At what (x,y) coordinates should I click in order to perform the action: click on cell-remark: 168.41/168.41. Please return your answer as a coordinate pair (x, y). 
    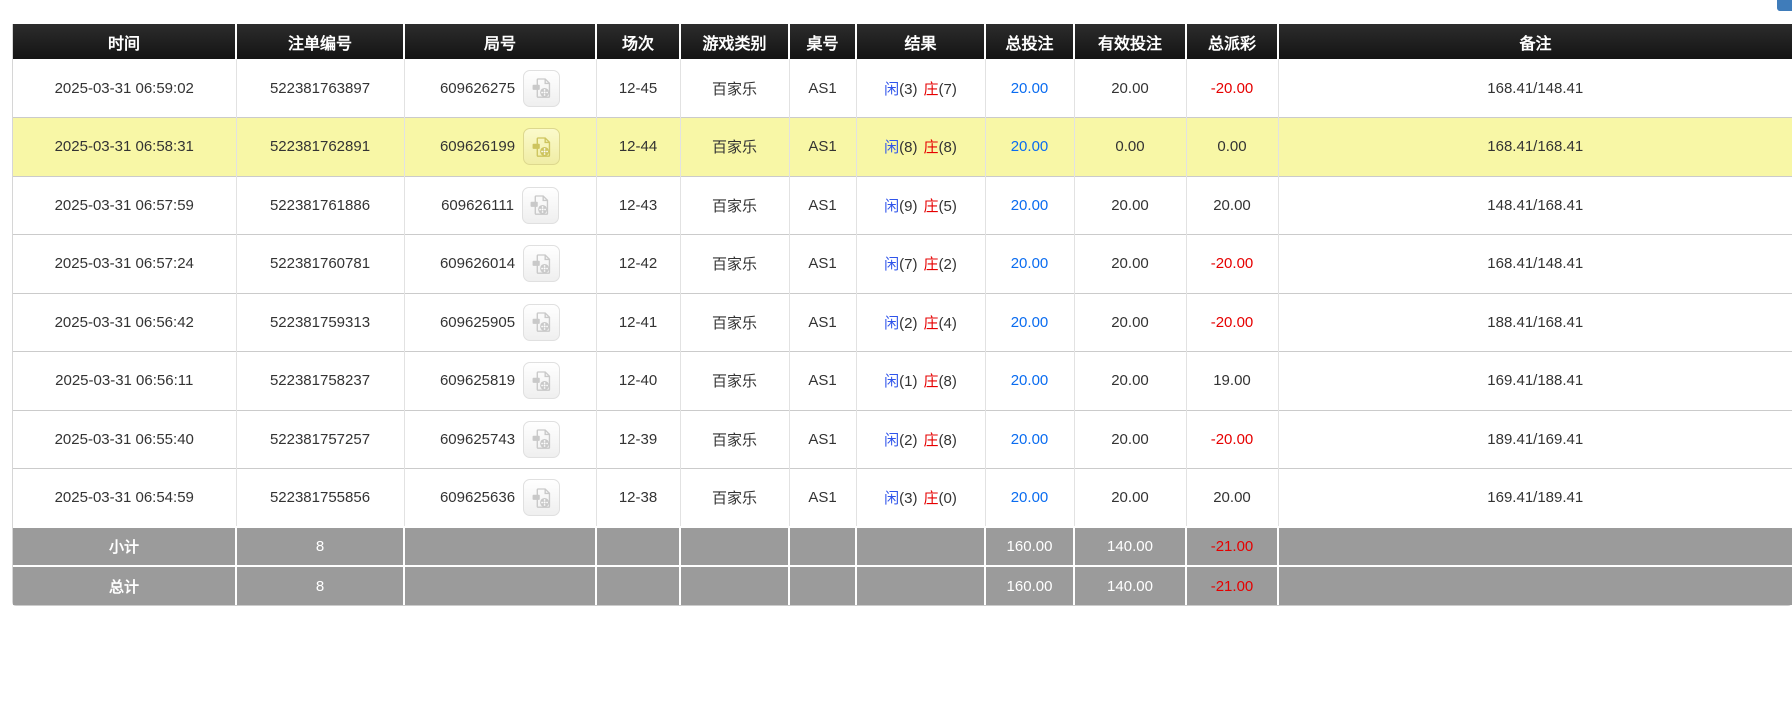
    Looking at the image, I should click on (1535, 146).